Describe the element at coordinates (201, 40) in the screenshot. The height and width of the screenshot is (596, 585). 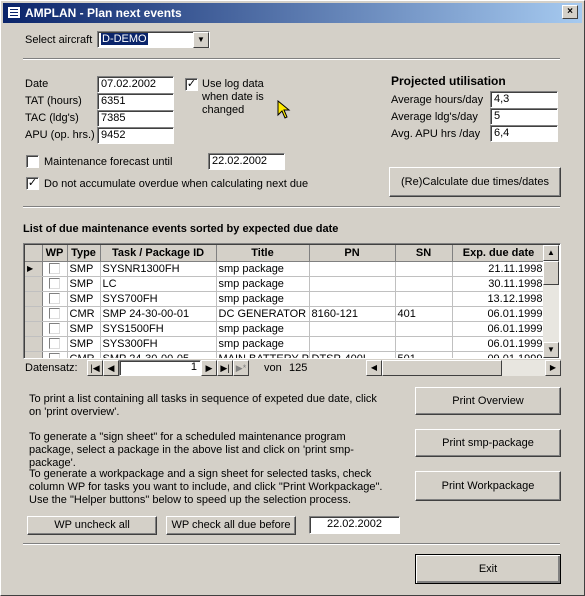
I see `dropdown-arrow-icon: ▼` at that location.